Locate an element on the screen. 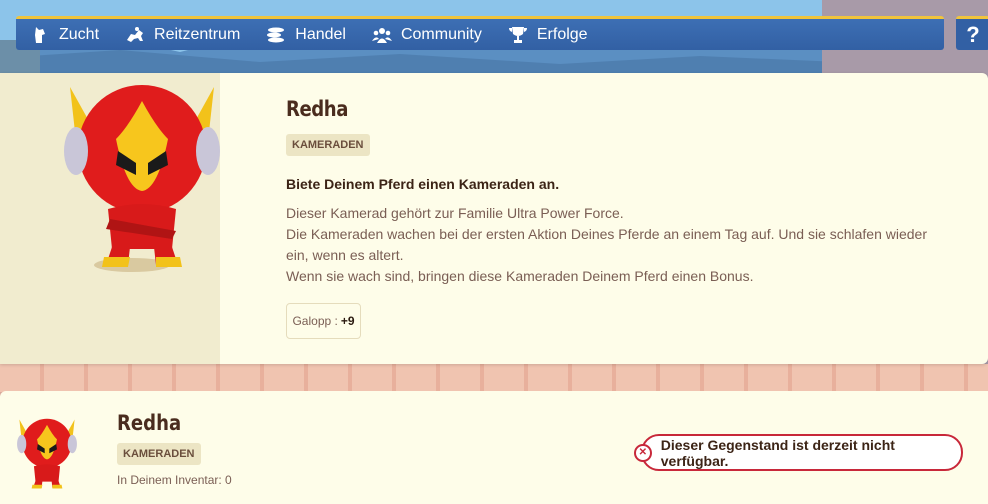  nav-item-handel: Handel is located at coordinates (306, 35).